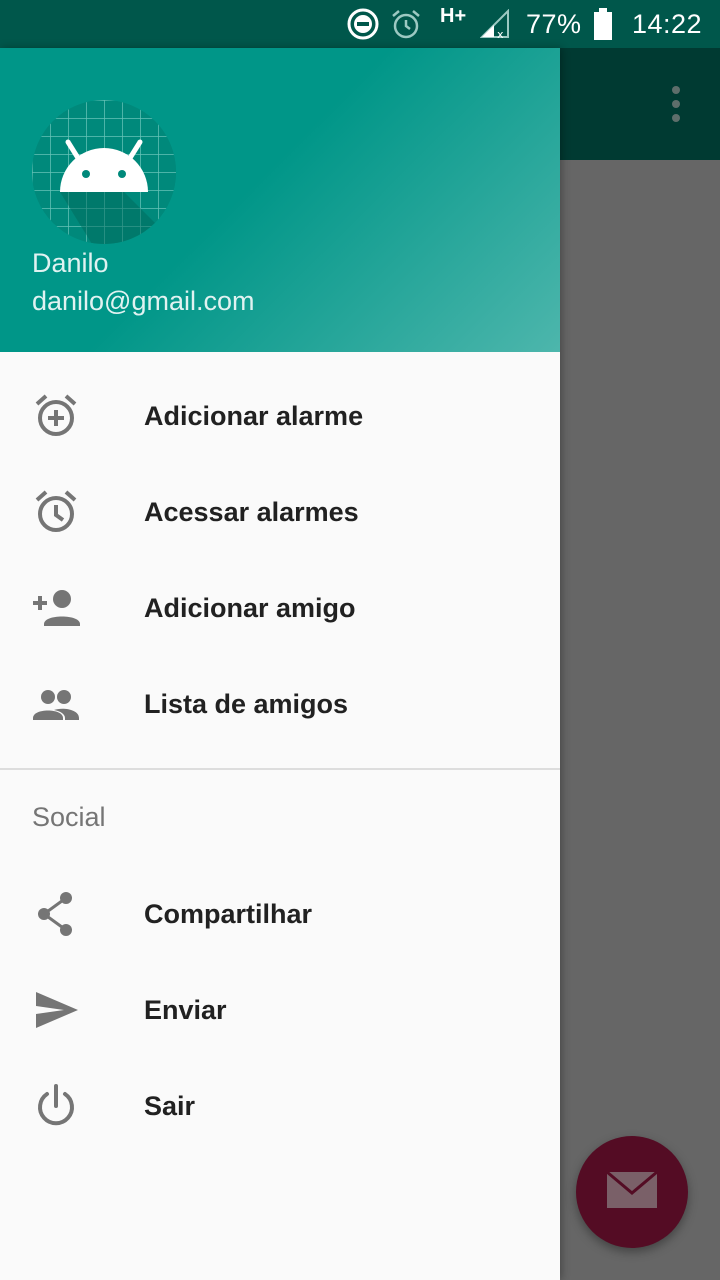  What do you see at coordinates (280, 1106) in the screenshot?
I see `menu-item-logout: Sair` at bounding box center [280, 1106].